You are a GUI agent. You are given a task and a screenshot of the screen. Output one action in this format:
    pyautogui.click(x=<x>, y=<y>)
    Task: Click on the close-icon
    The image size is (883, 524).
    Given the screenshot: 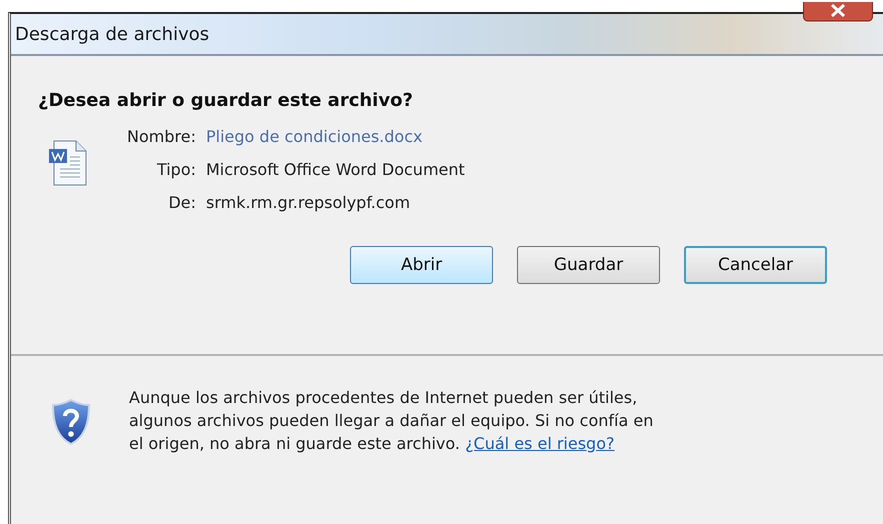 What is the action you would take?
    pyautogui.click(x=838, y=12)
    